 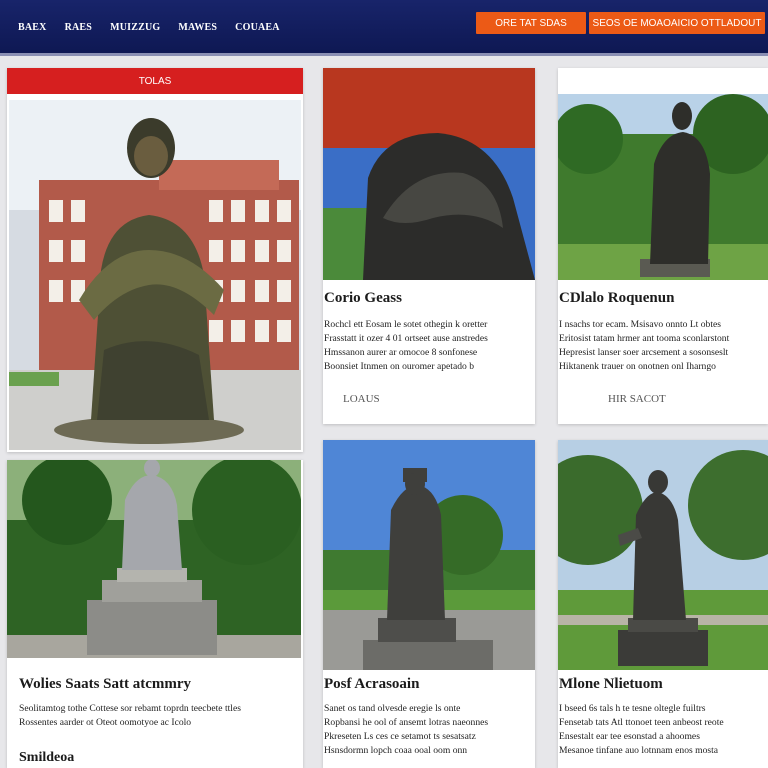 What do you see at coordinates (400, 736) in the screenshot?
I see `card-4-line-3: Pkreseten Ls ces ce setamot ts sesatsatz` at bounding box center [400, 736].